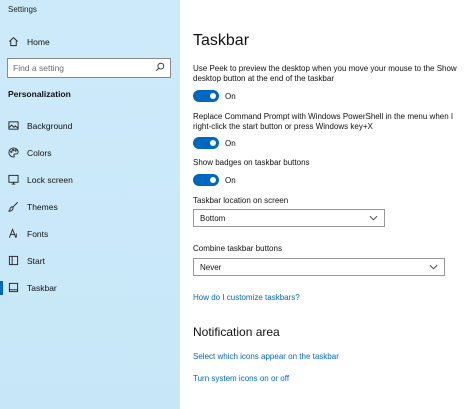 The height and width of the screenshot is (409, 474). What do you see at coordinates (236, 332) in the screenshot?
I see `notification-area-heading: Notification area` at bounding box center [236, 332].